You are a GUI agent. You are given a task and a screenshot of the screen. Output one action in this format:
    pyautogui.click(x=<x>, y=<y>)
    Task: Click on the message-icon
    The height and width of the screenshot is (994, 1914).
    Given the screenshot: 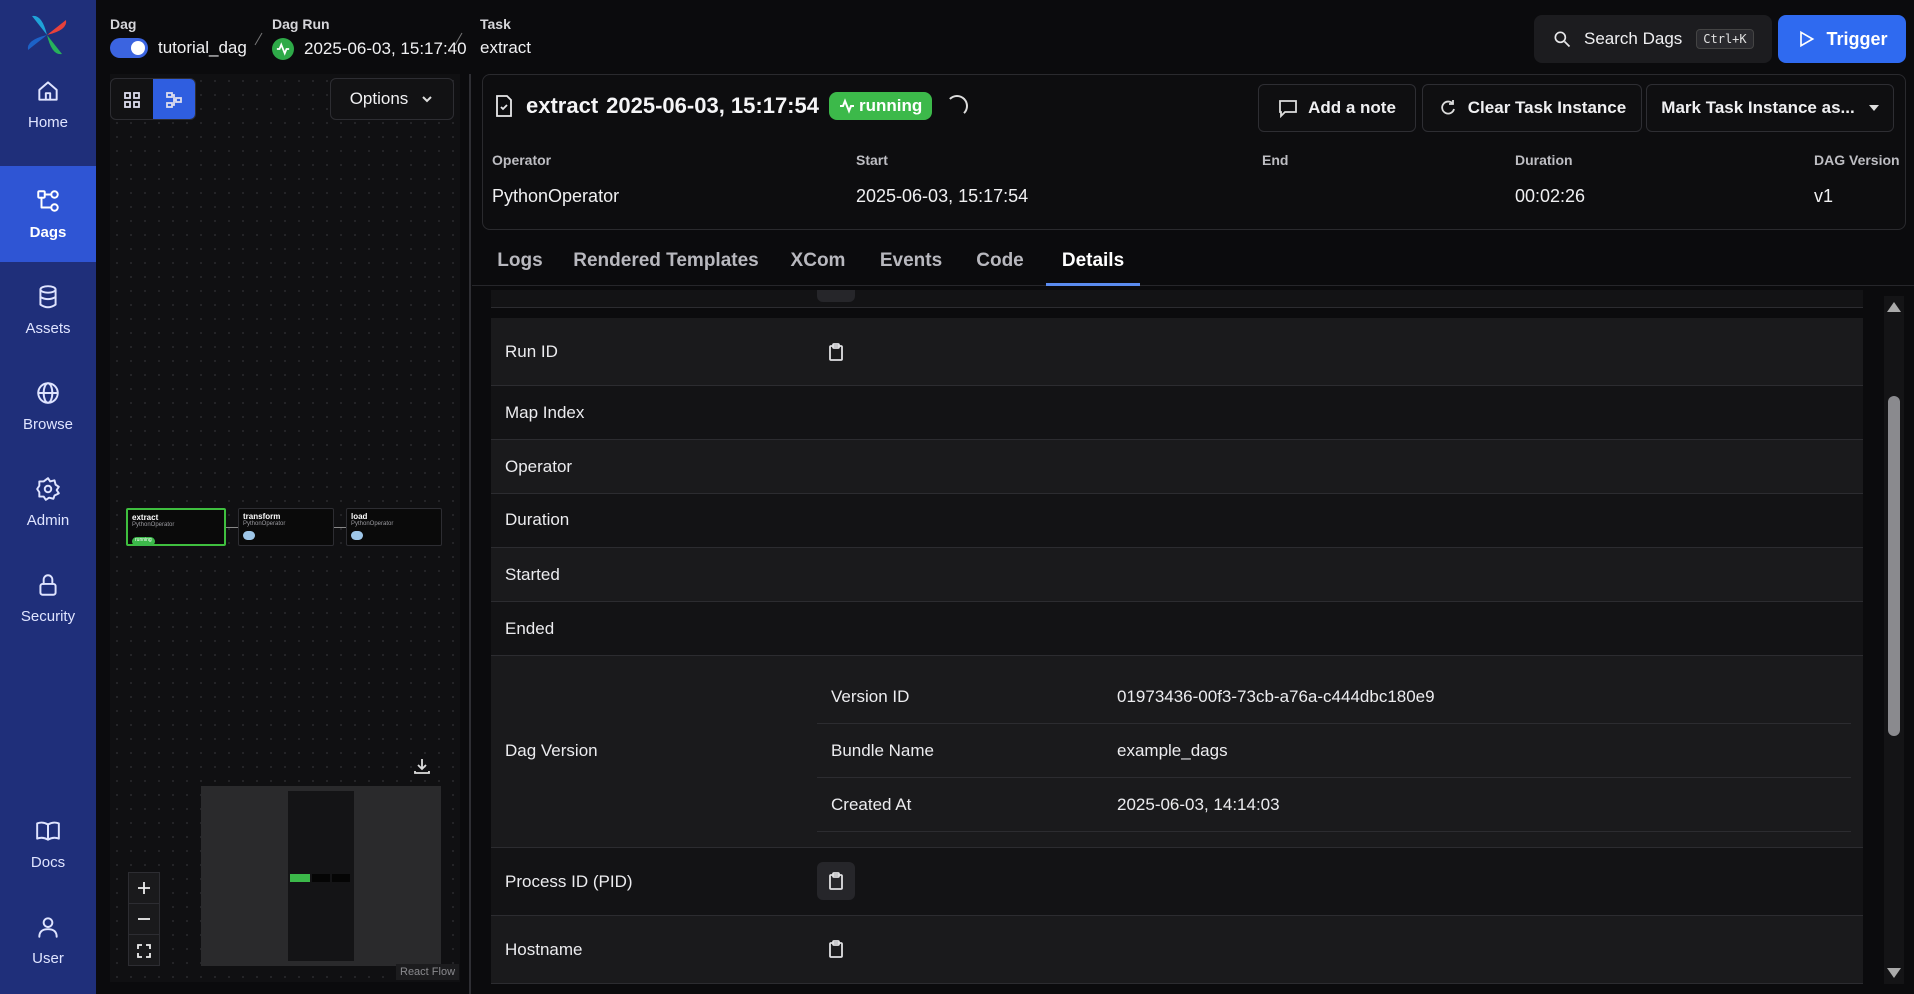 What is the action you would take?
    pyautogui.click(x=1288, y=109)
    